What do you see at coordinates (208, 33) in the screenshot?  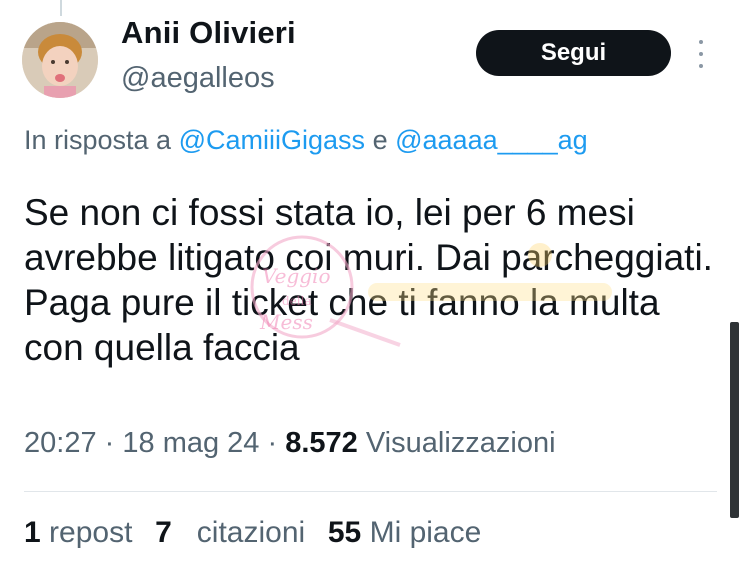 I see `author-name: Anii Olivieri` at bounding box center [208, 33].